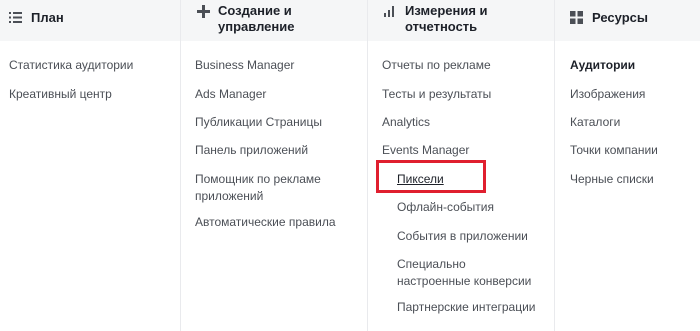  I want to click on column-title-resources: Ресурсы, so click(620, 17).